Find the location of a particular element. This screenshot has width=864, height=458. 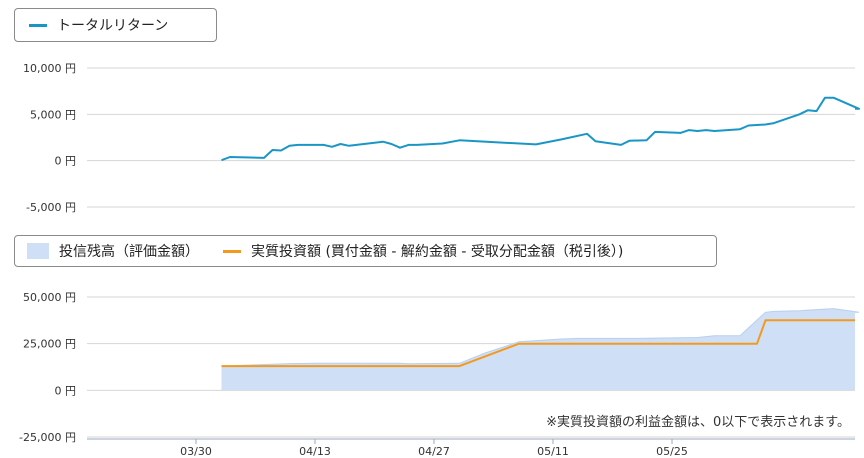

x-tick-label: 05/25 is located at coordinates (672, 451).